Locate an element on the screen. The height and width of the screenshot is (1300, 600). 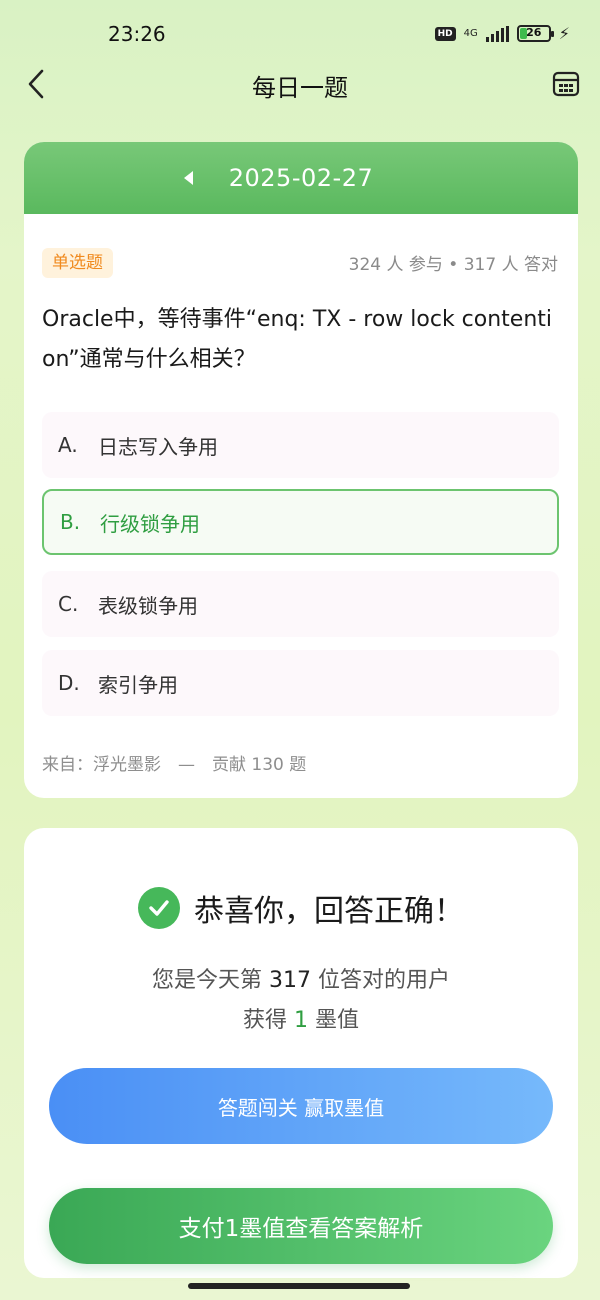
network-type: 4G is located at coordinates (470, 33).